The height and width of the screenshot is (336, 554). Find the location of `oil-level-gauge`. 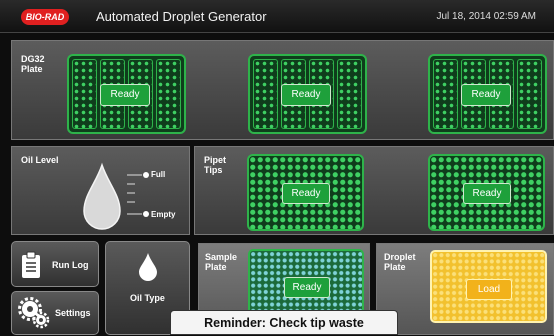

oil-level-gauge is located at coordinates (116, 196).